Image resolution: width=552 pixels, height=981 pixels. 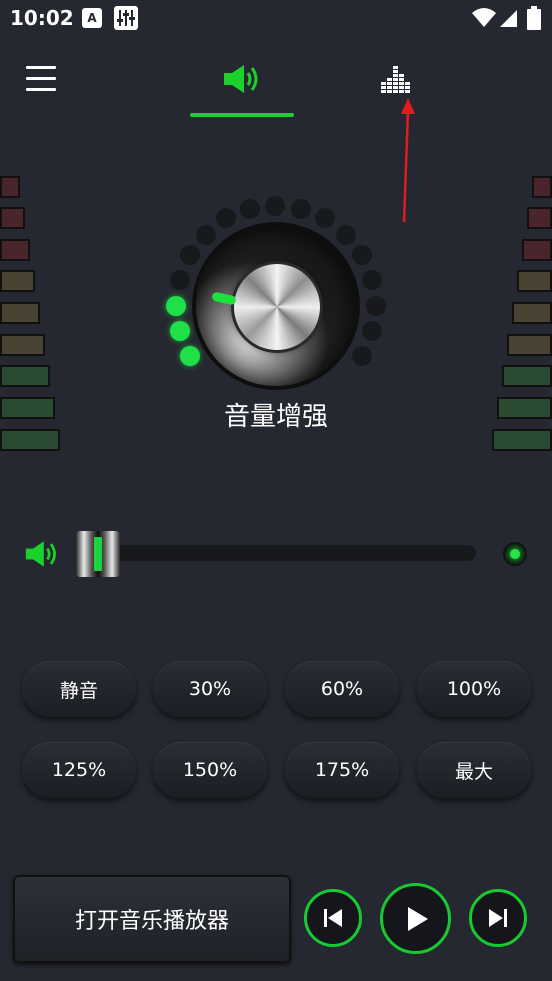 I want to click on speaker-icon, so click(x=241, y=79).